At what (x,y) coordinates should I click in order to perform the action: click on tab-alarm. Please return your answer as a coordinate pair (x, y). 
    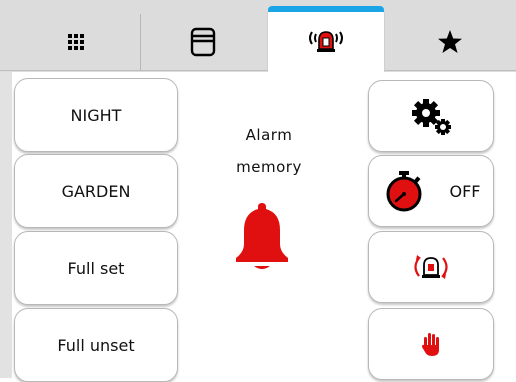
    Looking at the image, I should click on (326, 39).